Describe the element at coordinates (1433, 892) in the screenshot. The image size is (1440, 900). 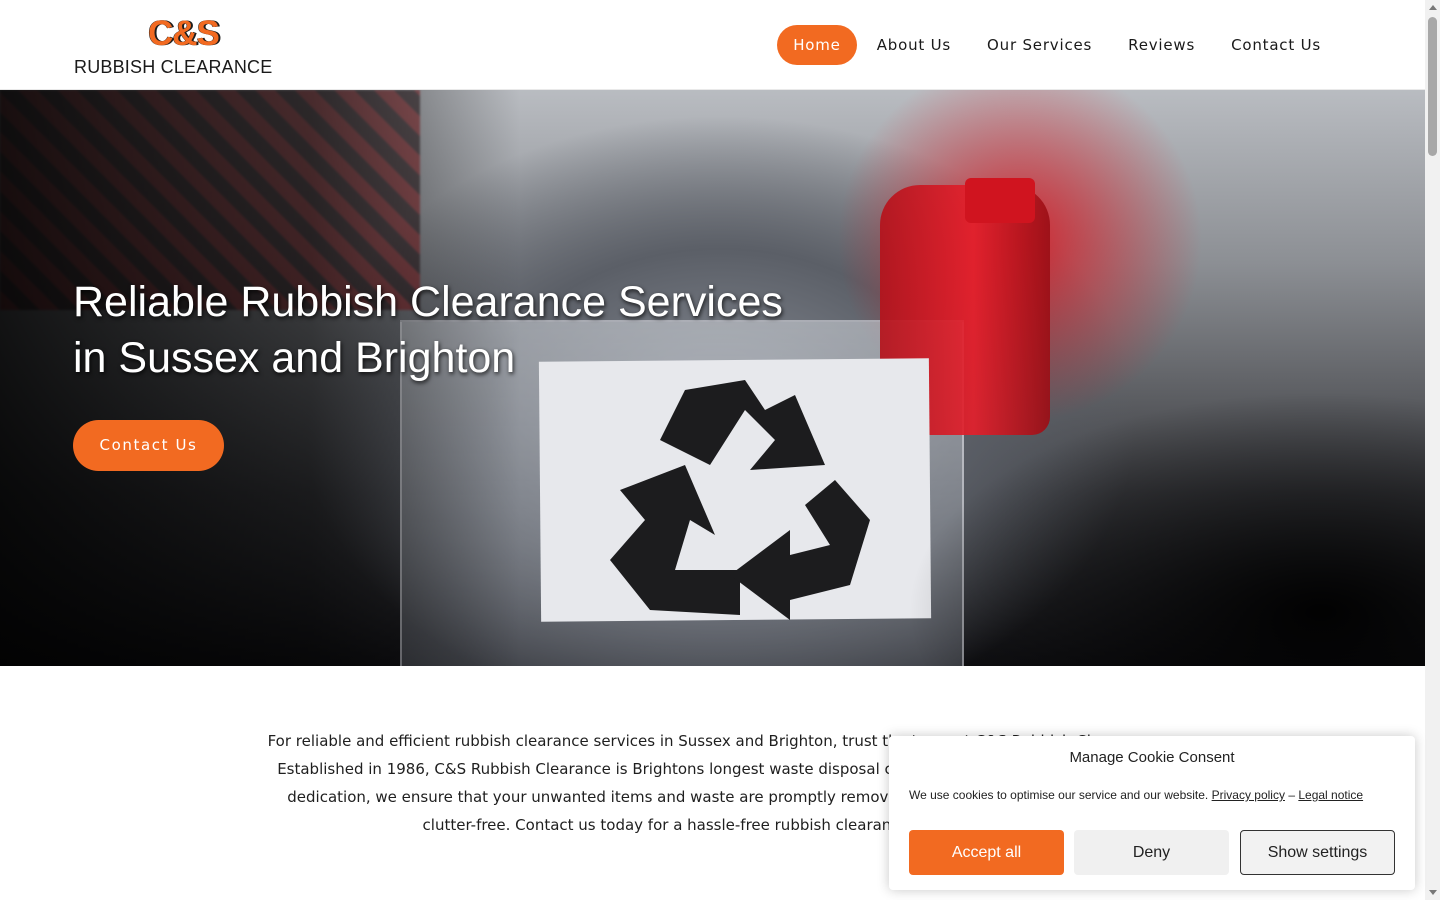
I see `scroll-down-arrow-icon` at that location.